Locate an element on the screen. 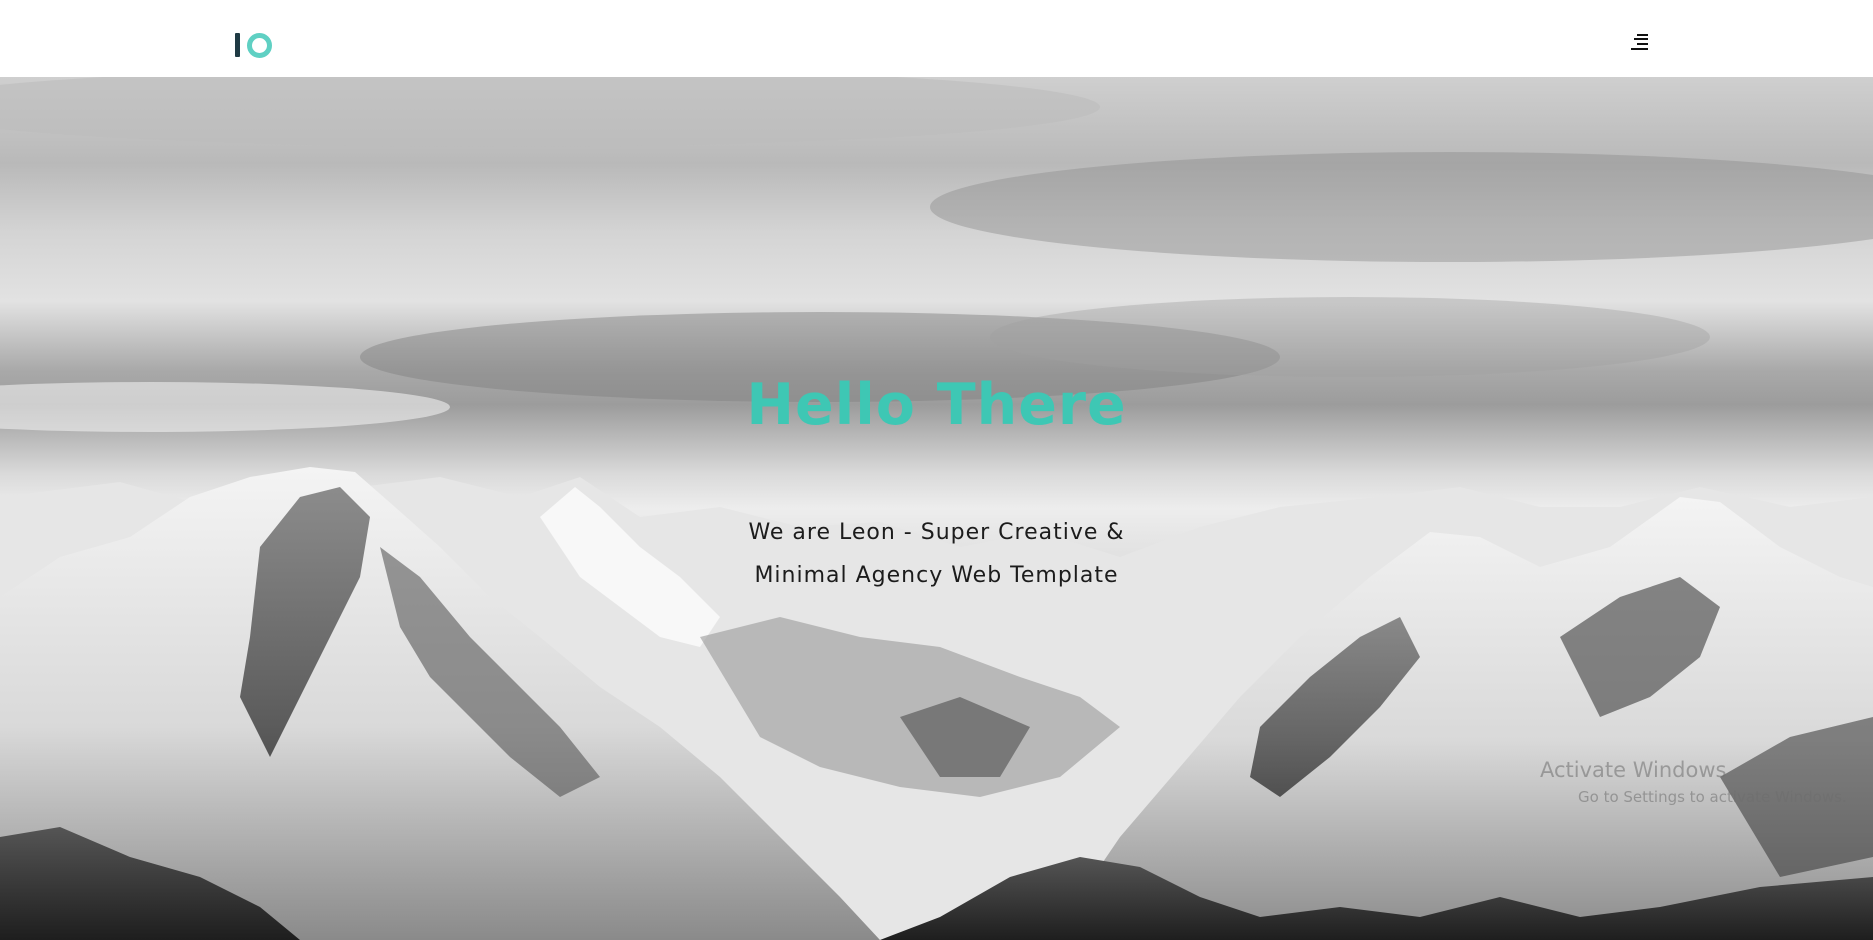 The width and height of the screenshot is (1873, 940). logo-icon is located at coordinates (254, 44).